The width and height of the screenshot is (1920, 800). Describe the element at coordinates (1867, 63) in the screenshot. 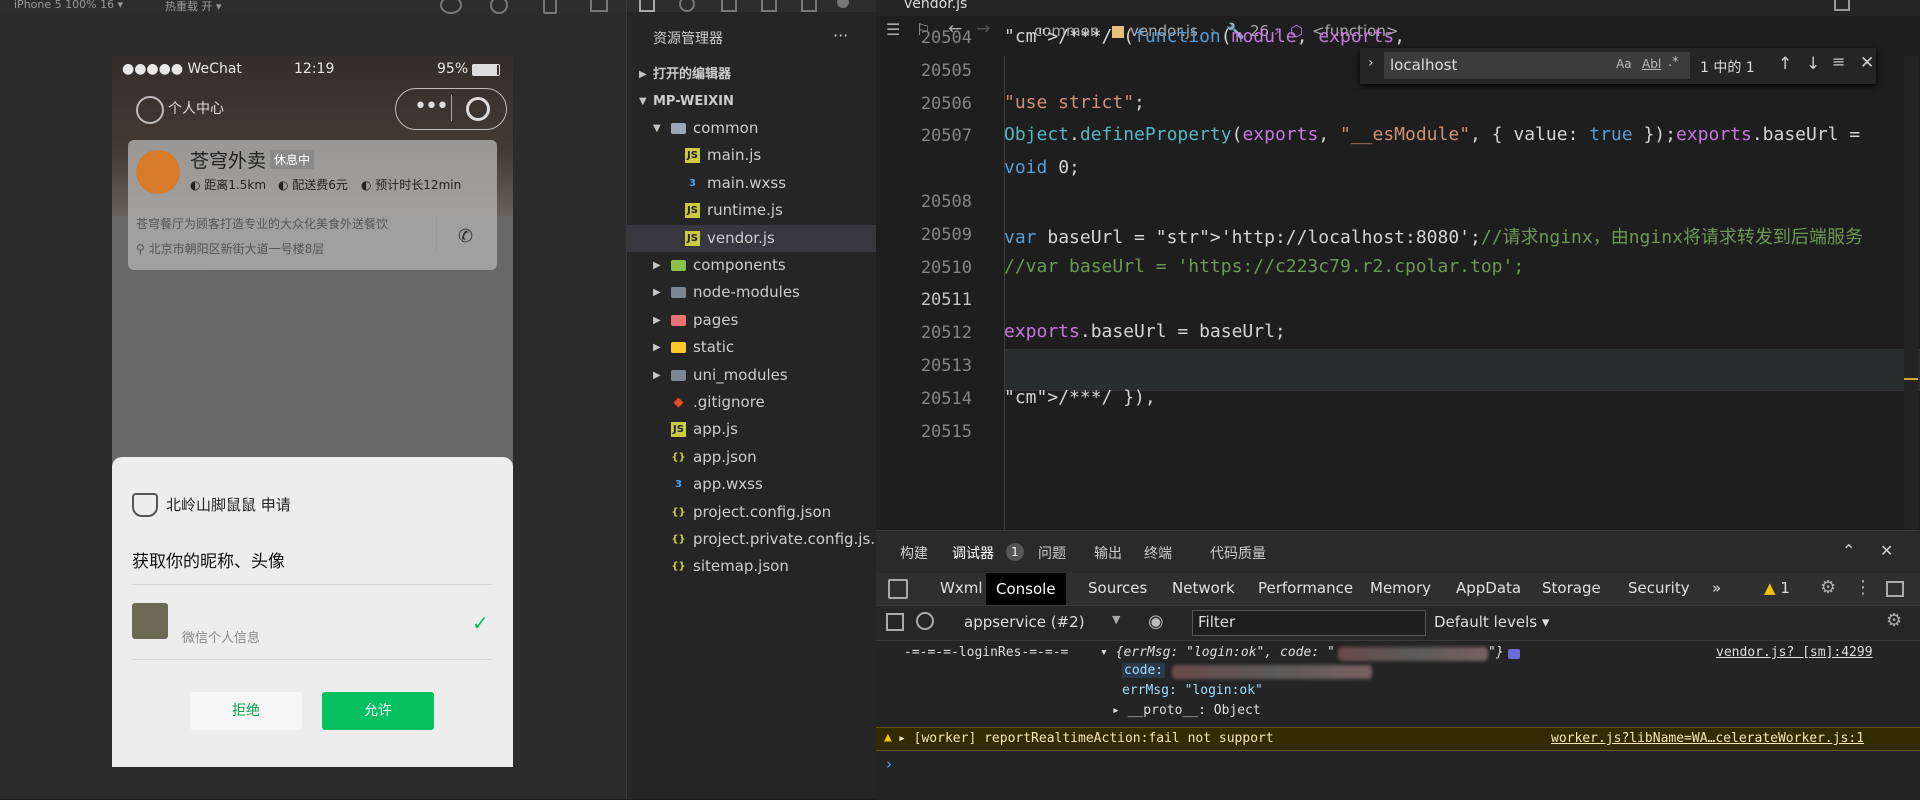

I see `close-icon: ✕` at that location.